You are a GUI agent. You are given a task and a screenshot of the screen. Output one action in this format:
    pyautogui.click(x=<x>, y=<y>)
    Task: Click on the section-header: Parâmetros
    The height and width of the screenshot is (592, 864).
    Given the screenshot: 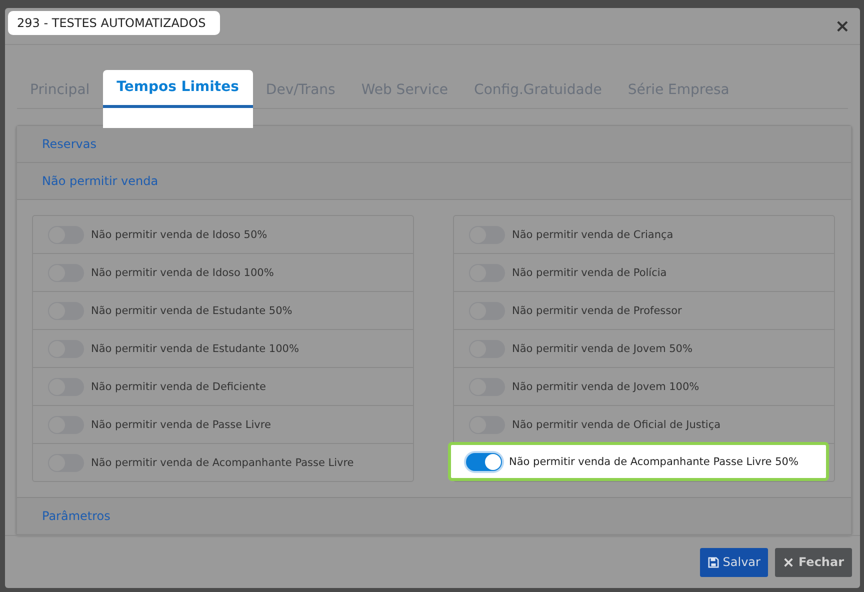 What is the action you would take?
    pyautogui.click(x=434, y=516)
    